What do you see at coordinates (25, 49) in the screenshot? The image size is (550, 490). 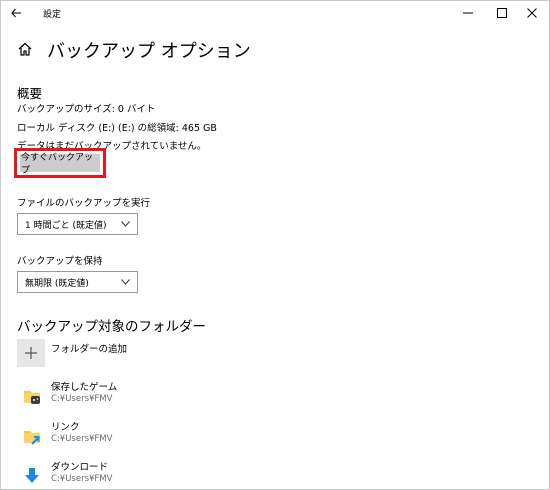 I see `home-icon` at bounding box center [25, 49].